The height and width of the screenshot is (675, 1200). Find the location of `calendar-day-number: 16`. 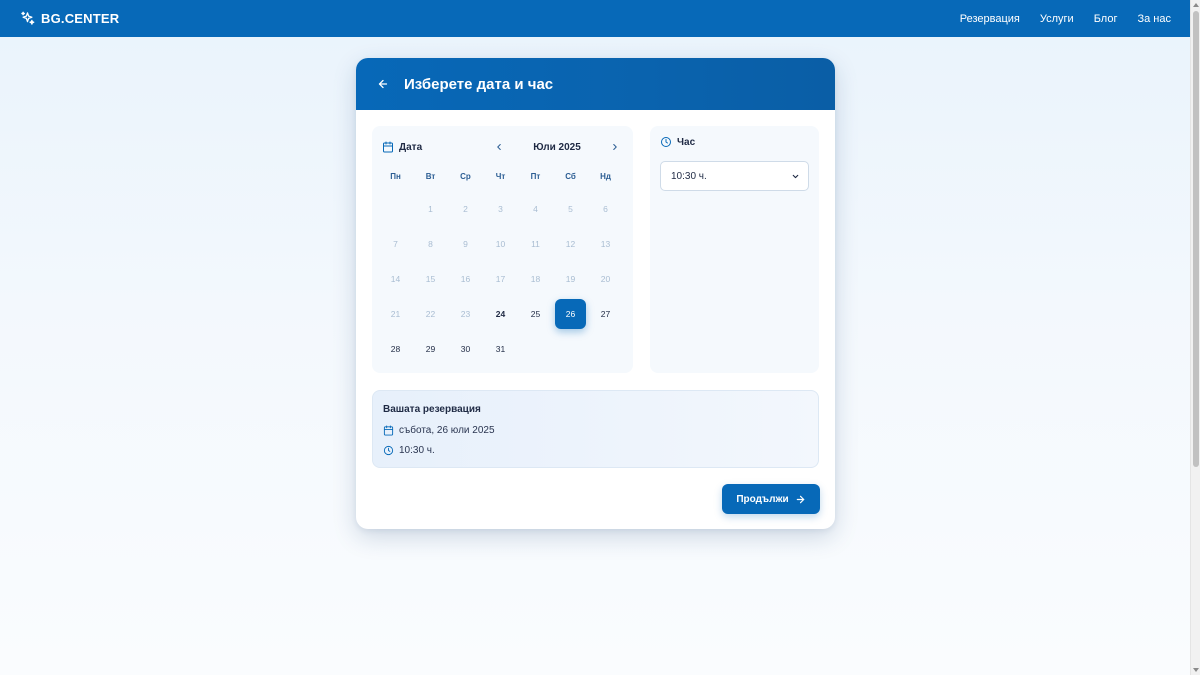

calendar-day-number: 16 is located at coordinates (465, 278).